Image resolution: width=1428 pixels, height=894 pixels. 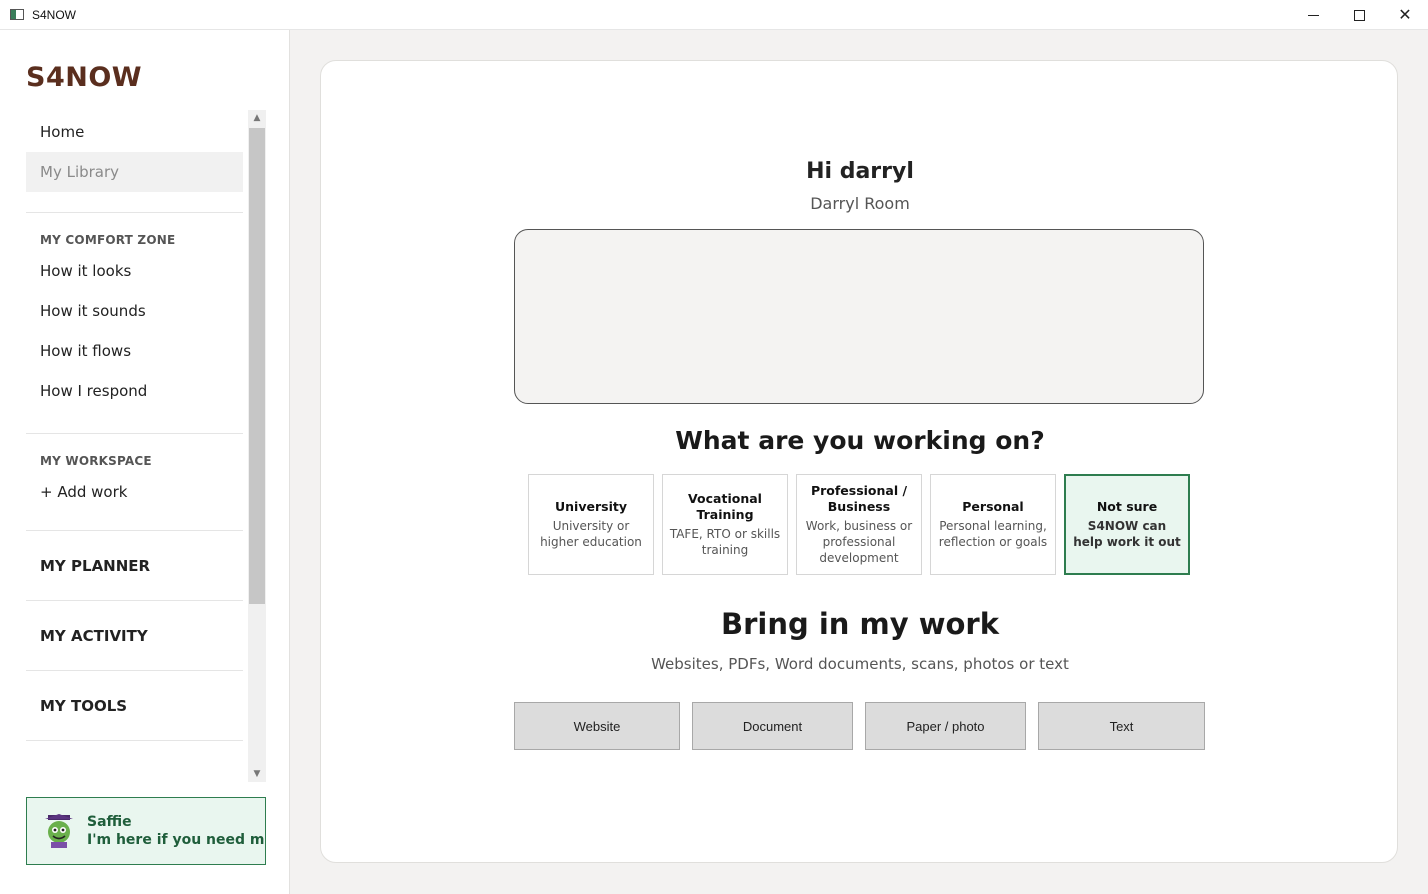 What do you see at coordinates (993, 506) in the screenshot?
I see `option-title: Personal` at bounding box center [993, 506].